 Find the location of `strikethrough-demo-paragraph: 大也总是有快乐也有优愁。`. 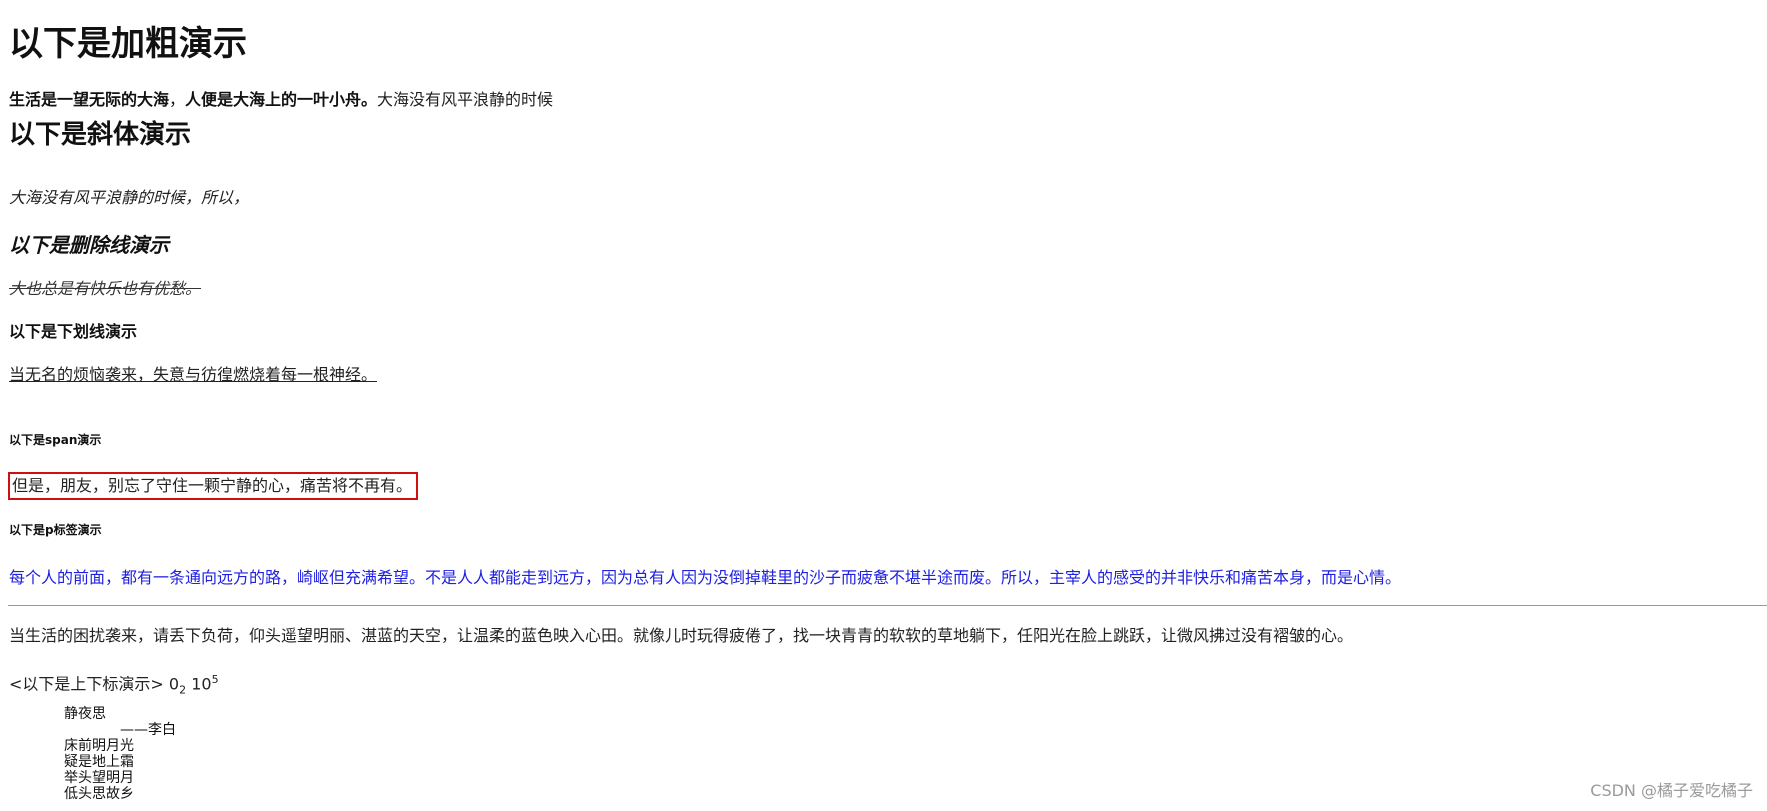

strikethrough-demo-paragraph: 大也总是有快乐也有优愁。 is located at coordinates (105, 288).